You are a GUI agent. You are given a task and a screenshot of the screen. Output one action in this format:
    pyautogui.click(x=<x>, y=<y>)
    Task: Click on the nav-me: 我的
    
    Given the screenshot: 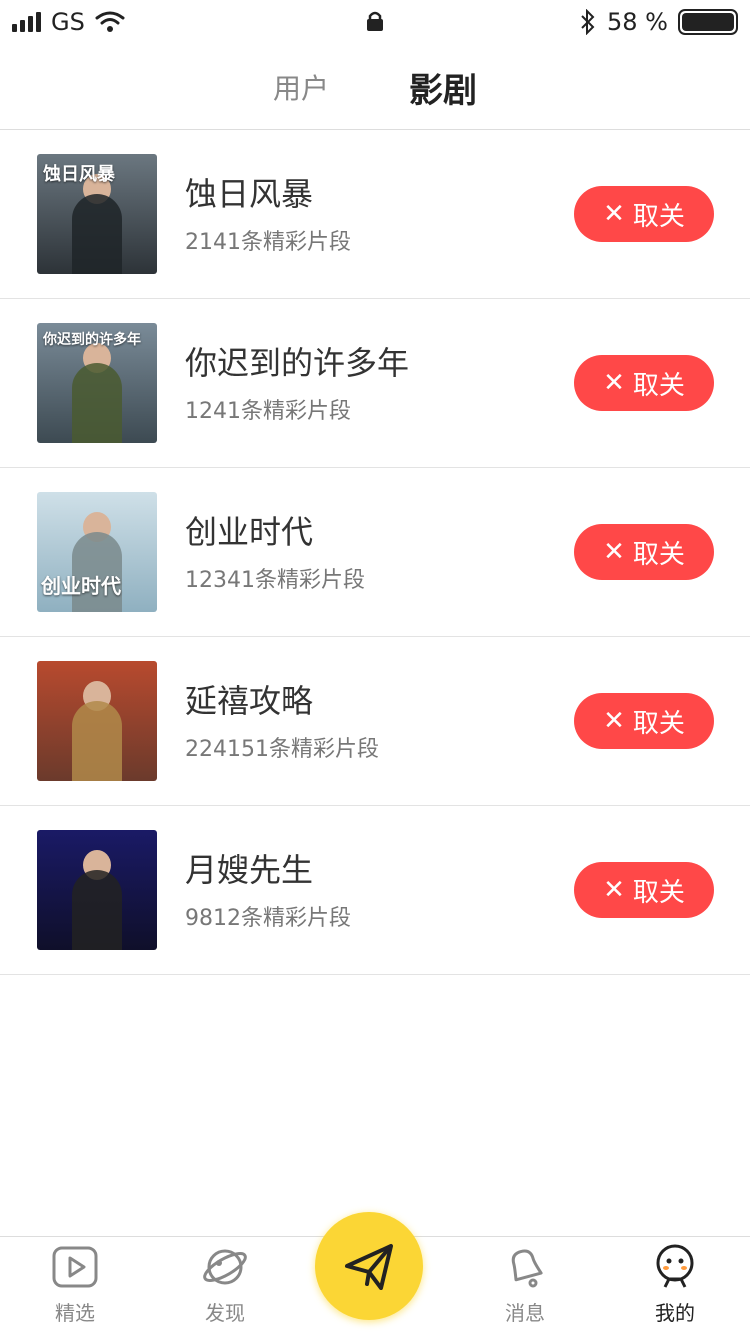 What is the action you would take?
    pyautogui.click(x=675, y=1283)
    